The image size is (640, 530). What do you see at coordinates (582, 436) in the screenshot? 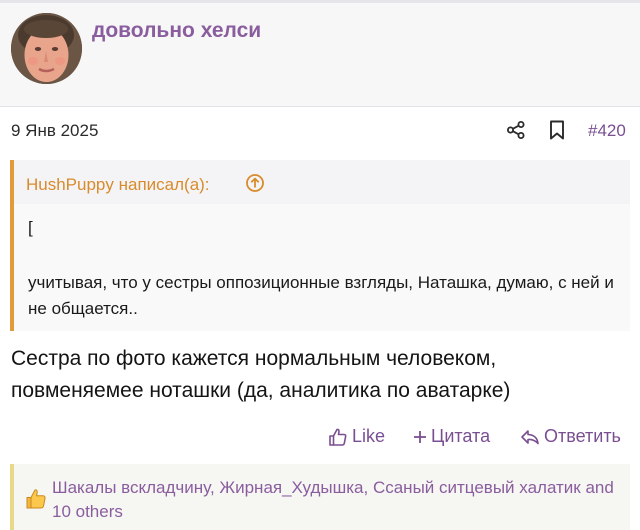
I see `reply-label: Ответить` at bounding box center [582, 436].